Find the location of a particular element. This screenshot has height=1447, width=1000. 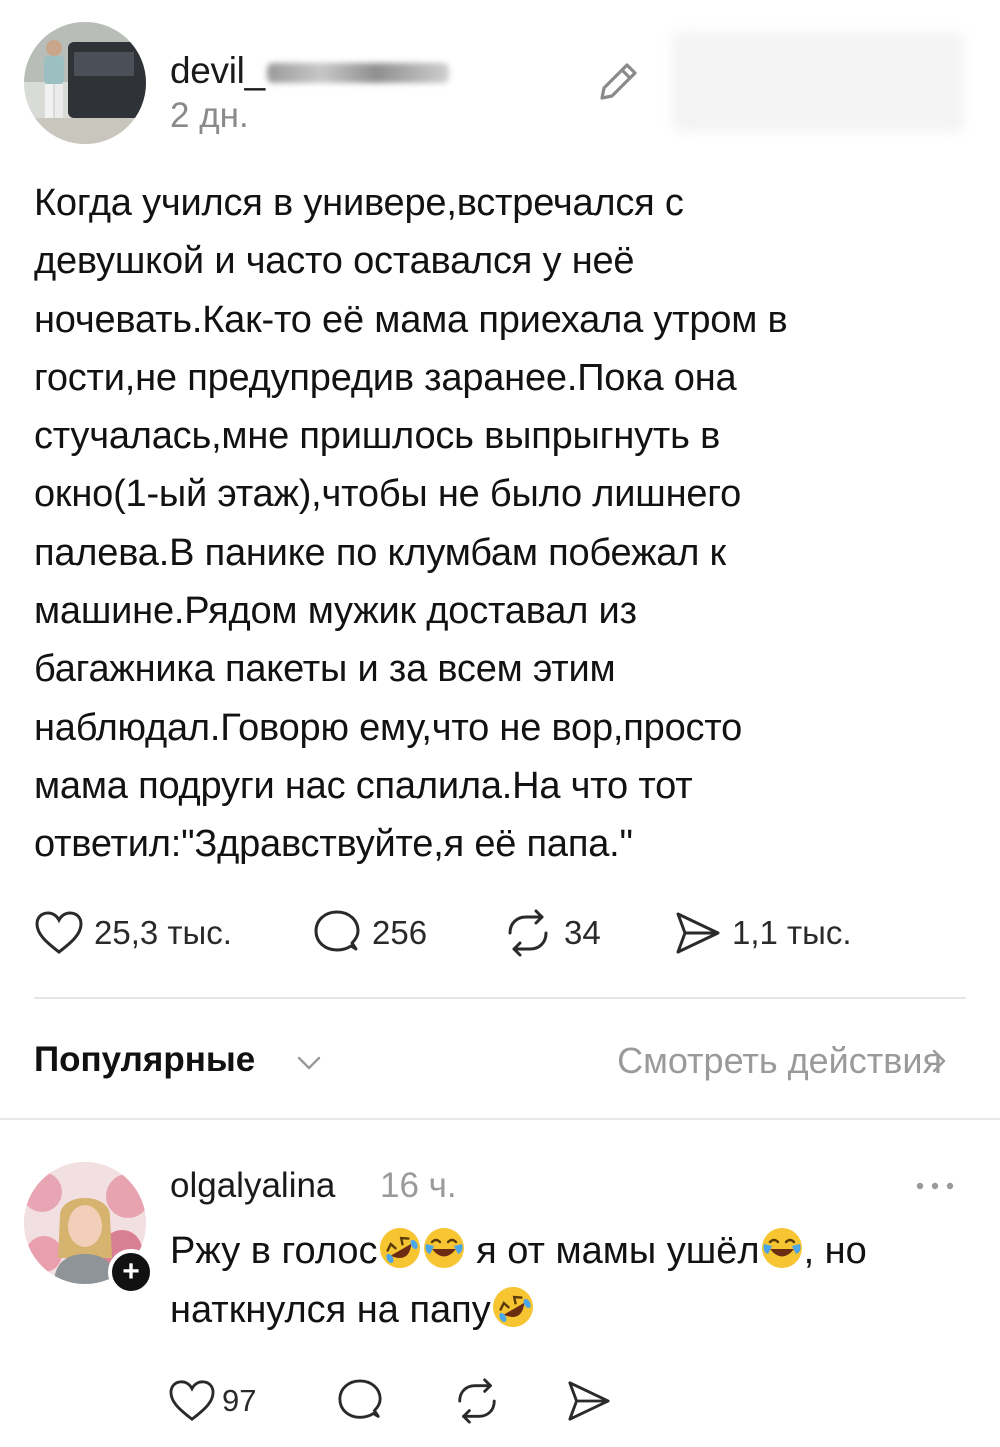

repost-count: 34 is located at coordinates (582, 932).